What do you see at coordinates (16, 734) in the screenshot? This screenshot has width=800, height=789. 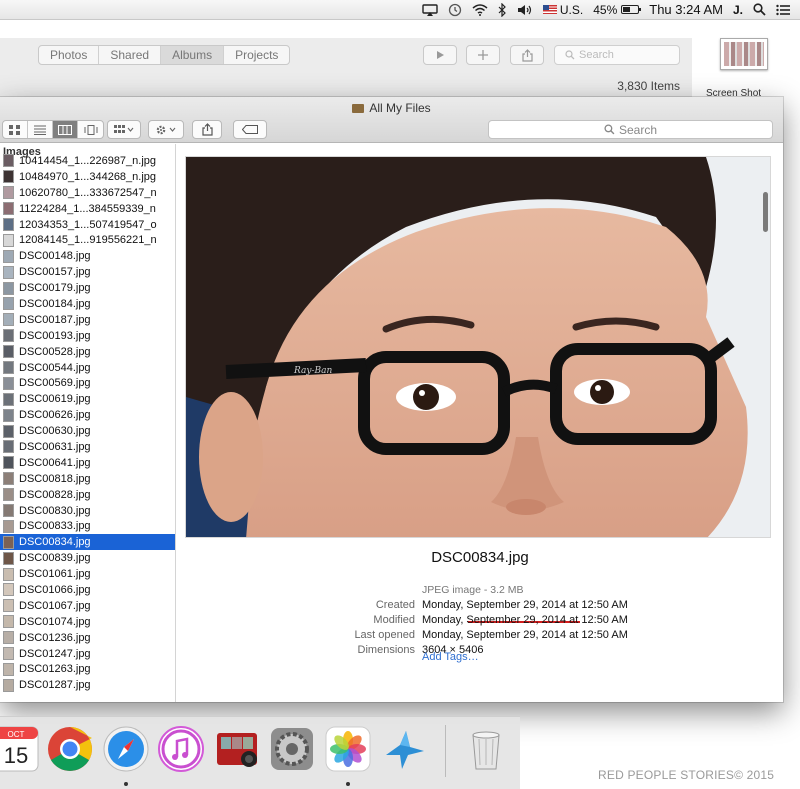 I see `calendar-month: OCT` at bounding box center [16, 734].